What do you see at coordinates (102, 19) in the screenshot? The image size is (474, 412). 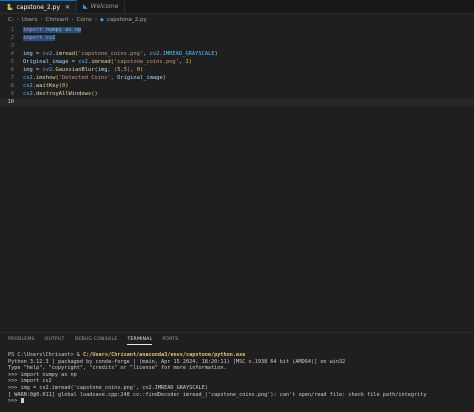 I see `python-icon: ◆` at bounding box center [102, 19].